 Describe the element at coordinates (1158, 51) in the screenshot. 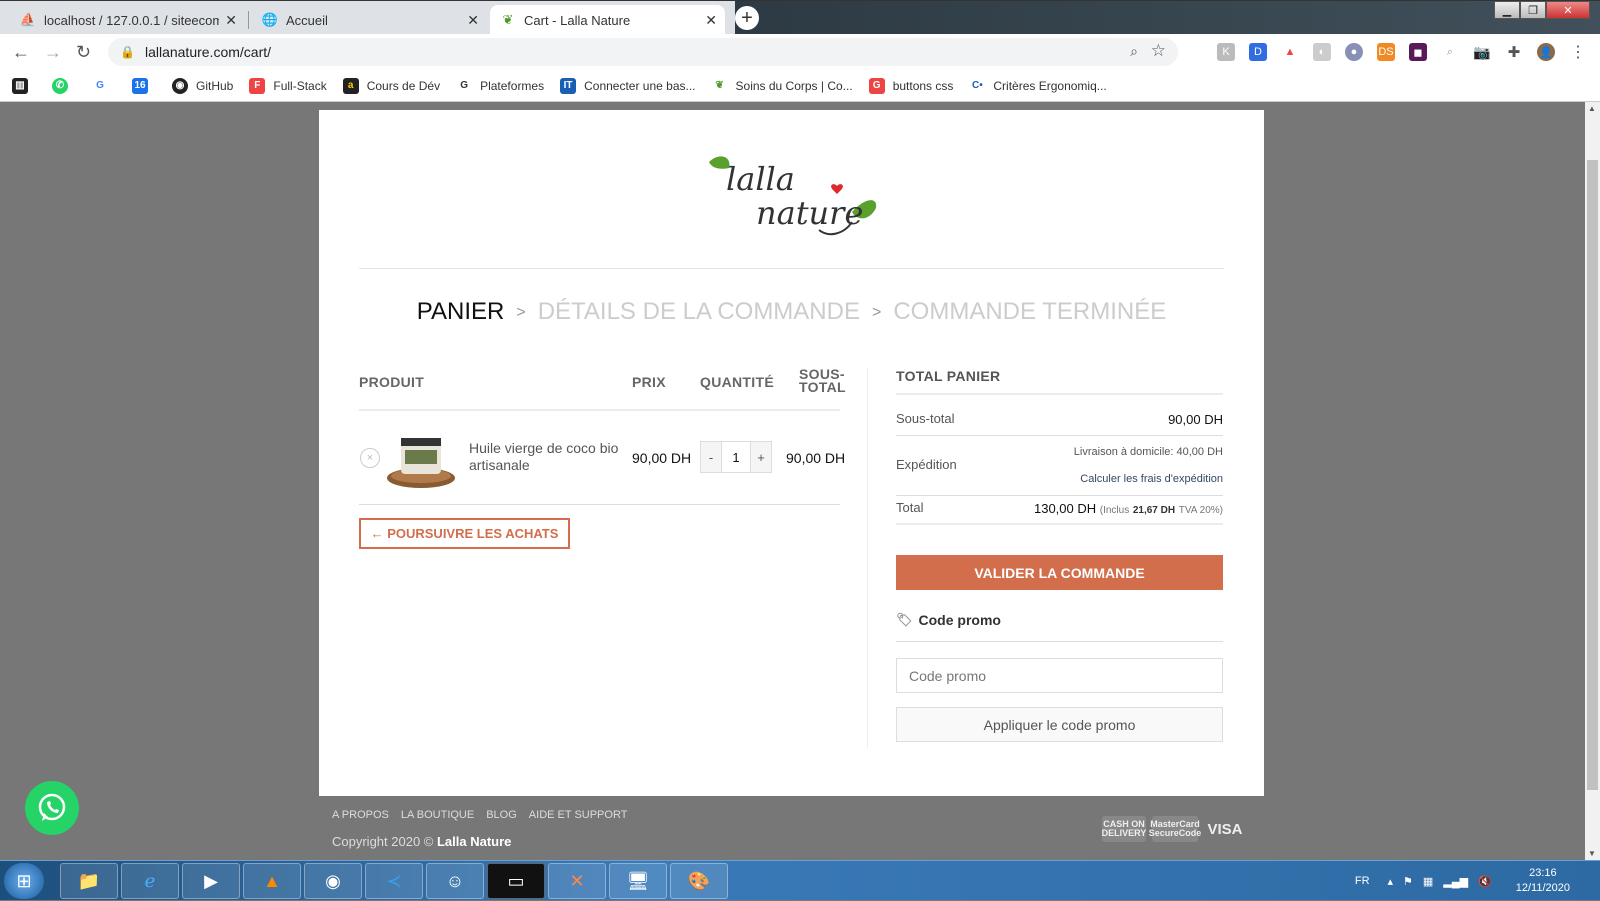

I see `bookmark-star-icon: ☆` at that location.